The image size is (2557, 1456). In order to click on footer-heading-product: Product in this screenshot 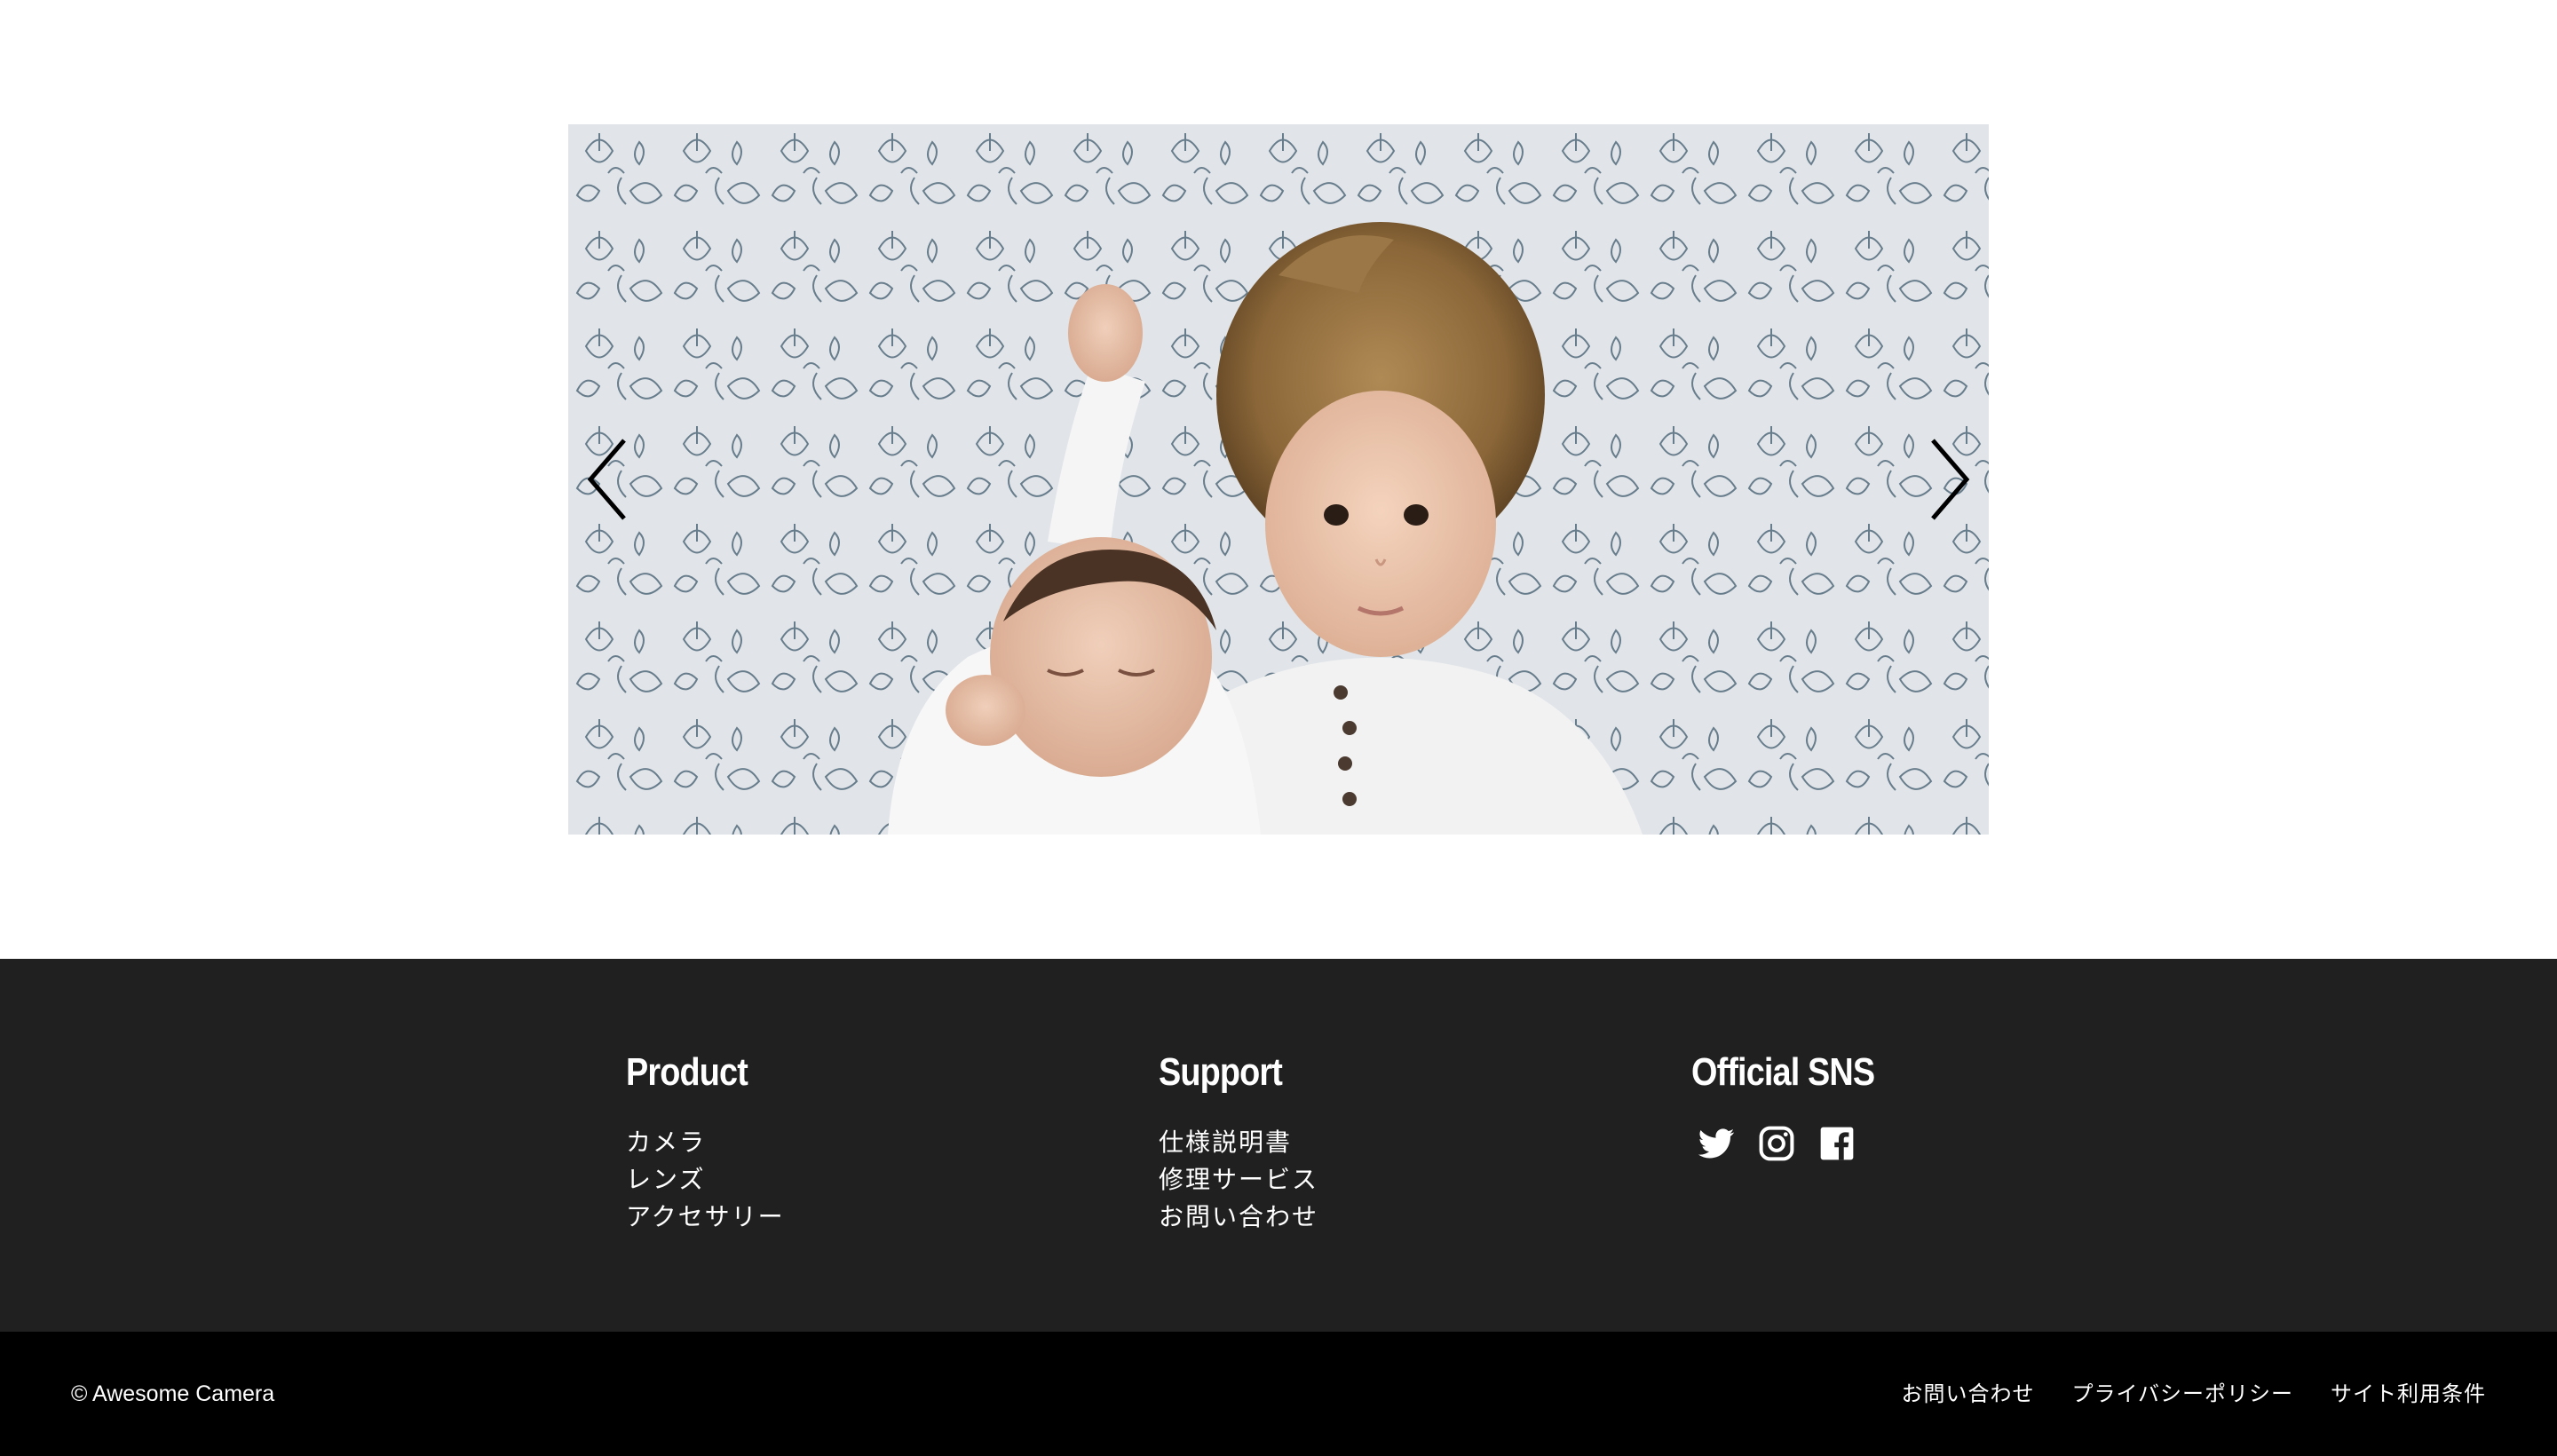, I will do `click(687, 1072)`.